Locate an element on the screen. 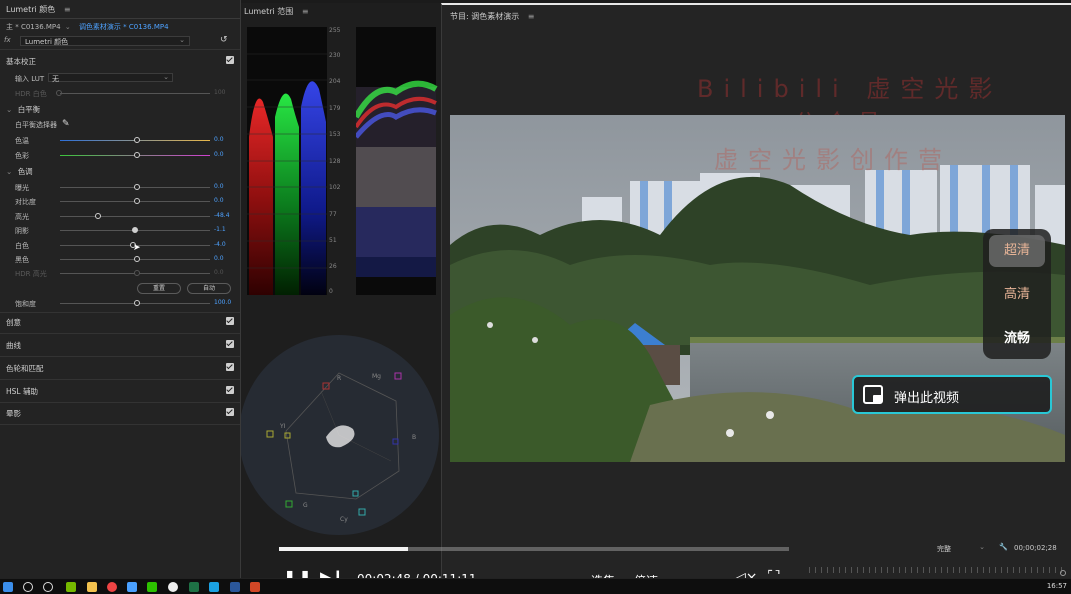  exposure-value: 0.0 is located at coordinates (219, 186).